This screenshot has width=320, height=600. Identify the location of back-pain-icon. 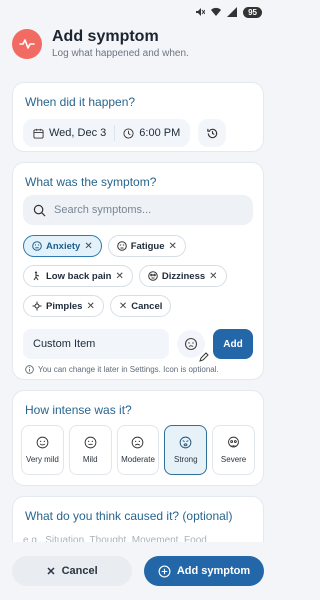
(36, 276).